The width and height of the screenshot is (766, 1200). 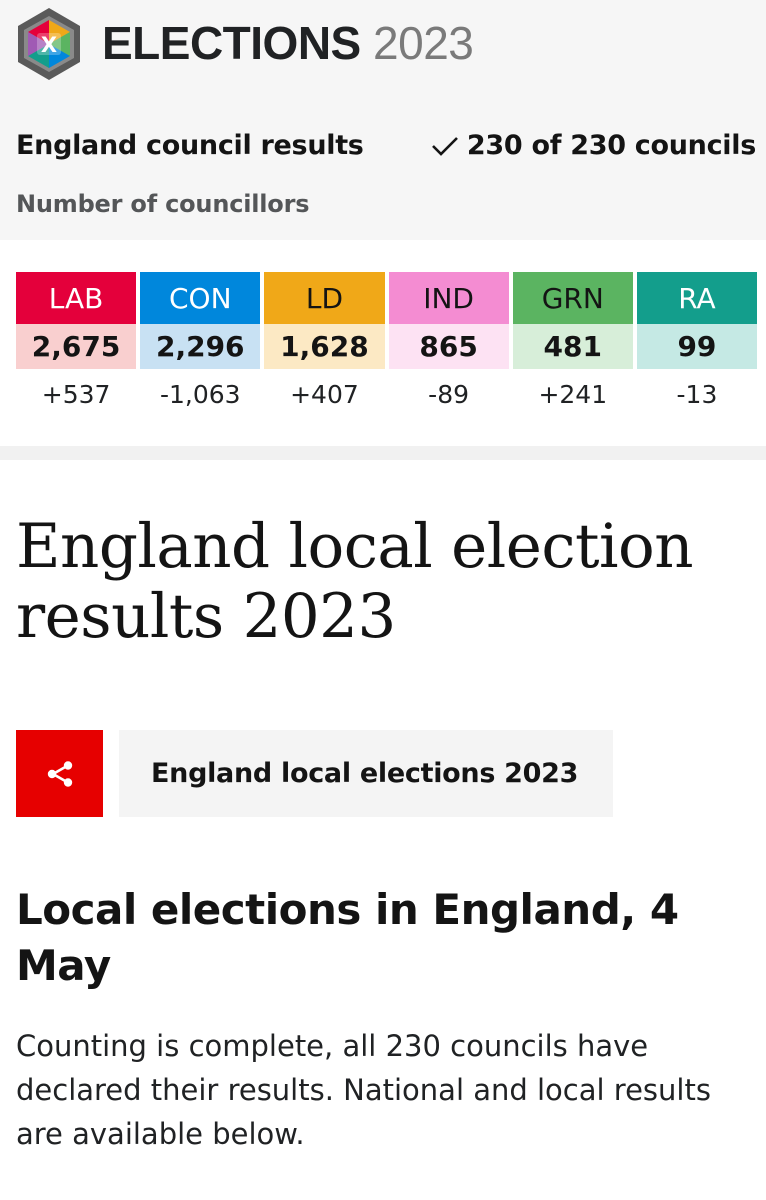 I want to click on party-code: RA, so click(x=697, y=298).